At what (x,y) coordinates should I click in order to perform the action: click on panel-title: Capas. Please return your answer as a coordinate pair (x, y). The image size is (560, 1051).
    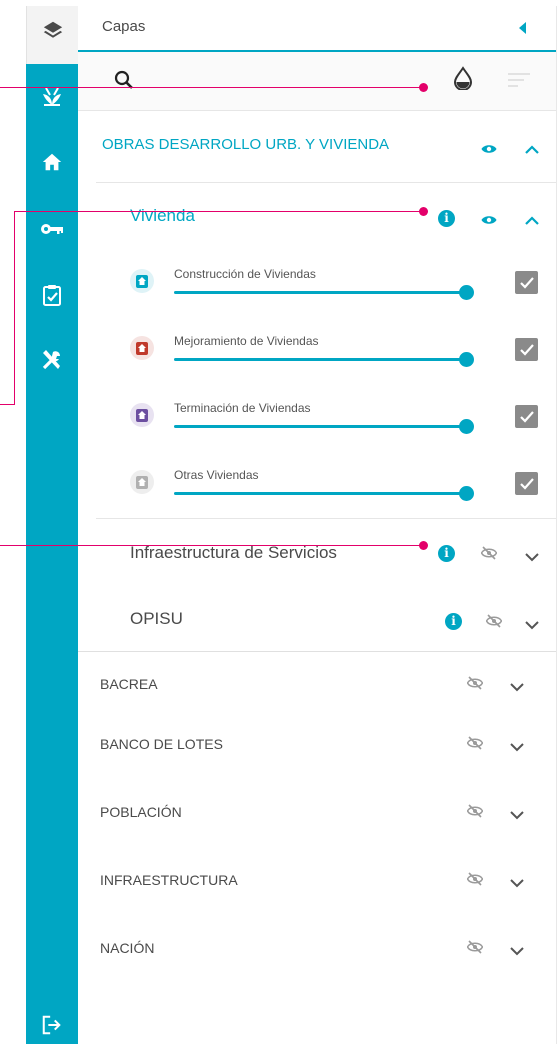
    Looking at the image, I should click on (124, 26).